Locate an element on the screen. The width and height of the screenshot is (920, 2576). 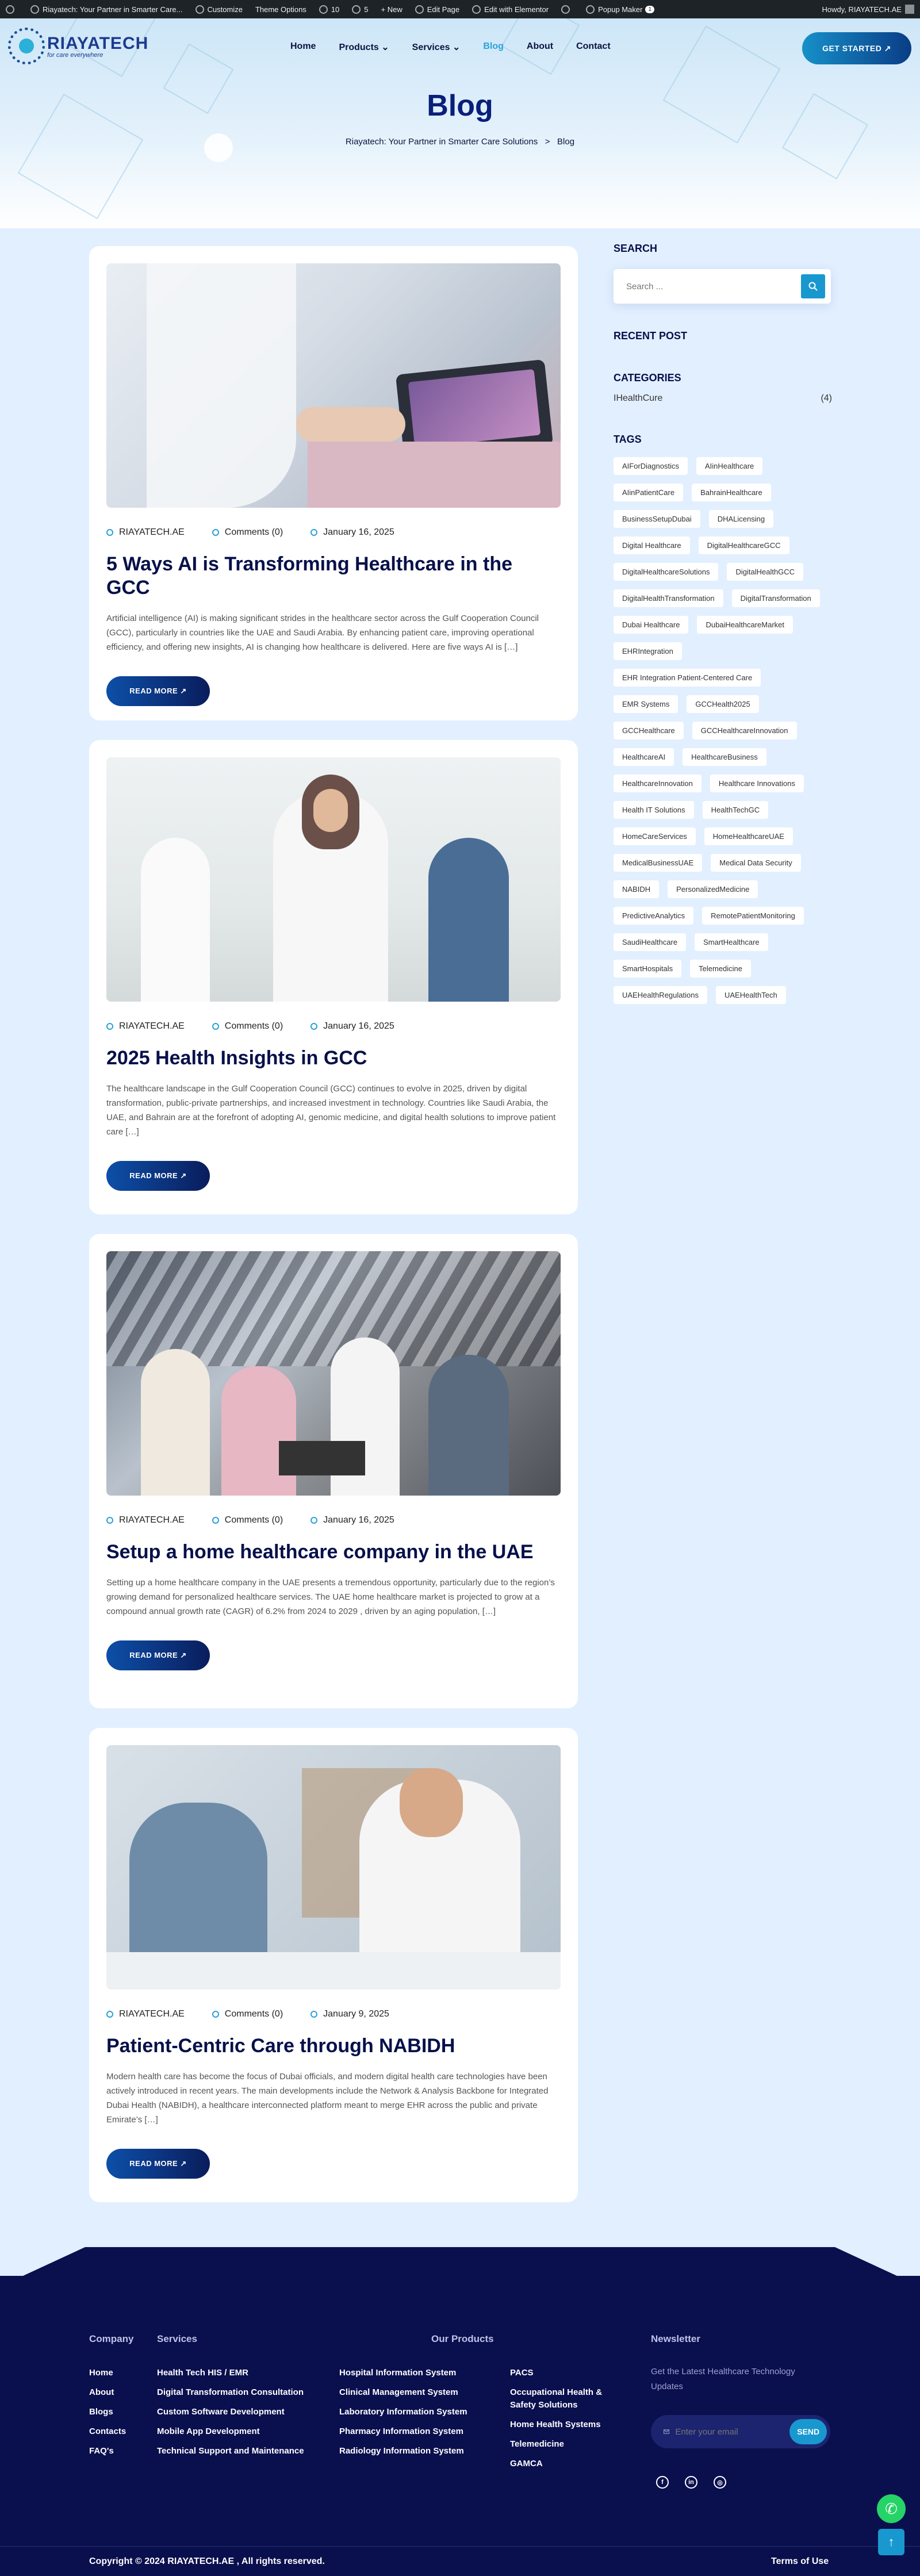
footer-link-service: Digital Transformation Consultation is located at coordinates (230, 2392).